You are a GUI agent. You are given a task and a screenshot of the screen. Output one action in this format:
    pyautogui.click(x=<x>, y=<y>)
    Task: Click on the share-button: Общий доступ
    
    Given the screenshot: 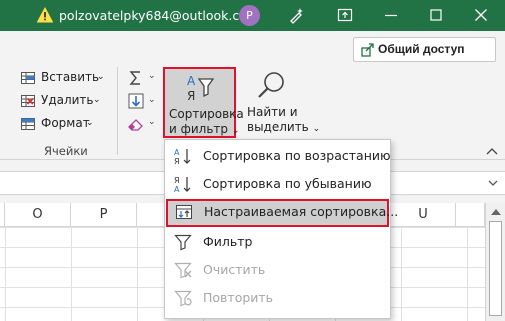 What is the action you would take?
    pyautogui.click(x=424, y=49)
    